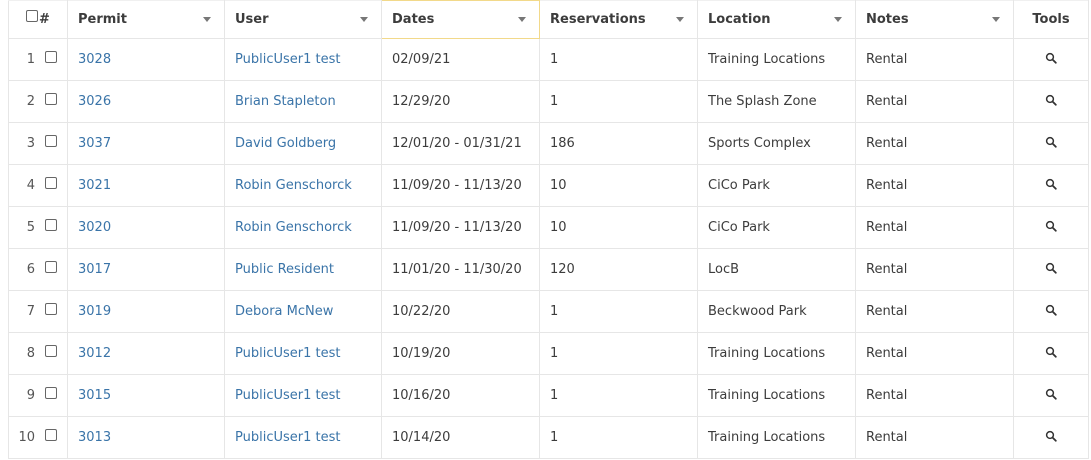  What do you see at coordinates (146, 353) in the screenshot?
I see `permit-cell: 3012` at bounding box center [146, 353].